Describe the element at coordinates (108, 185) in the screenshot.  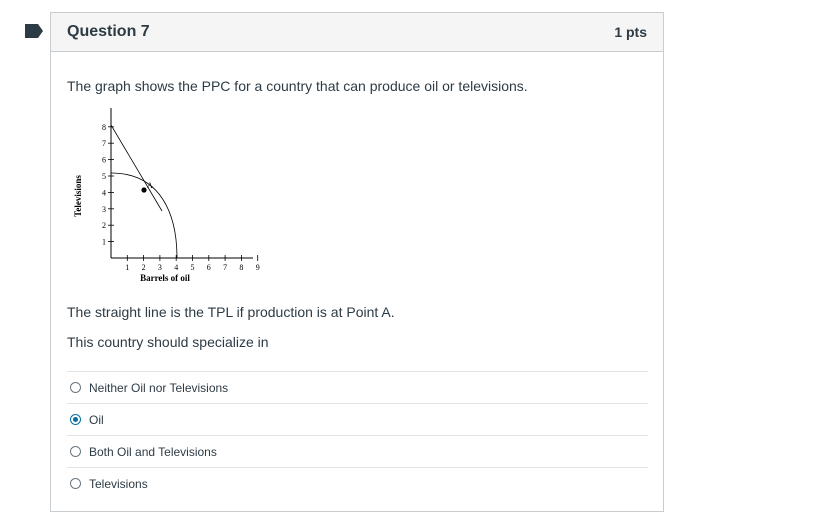
I see `y-ticks: 1 2 3 4 5 6 7 8` at that location.